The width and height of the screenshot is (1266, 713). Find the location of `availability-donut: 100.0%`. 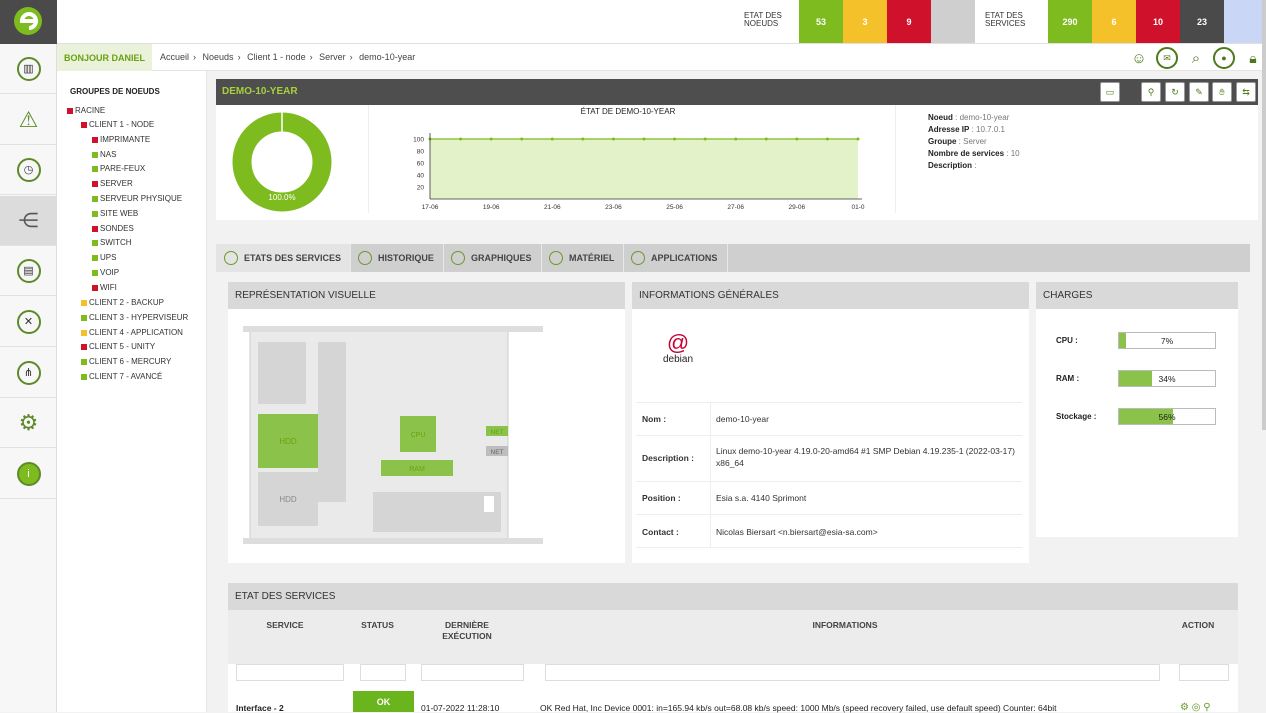

availability-donut: 100.0% is located at coordinates (282, 162).